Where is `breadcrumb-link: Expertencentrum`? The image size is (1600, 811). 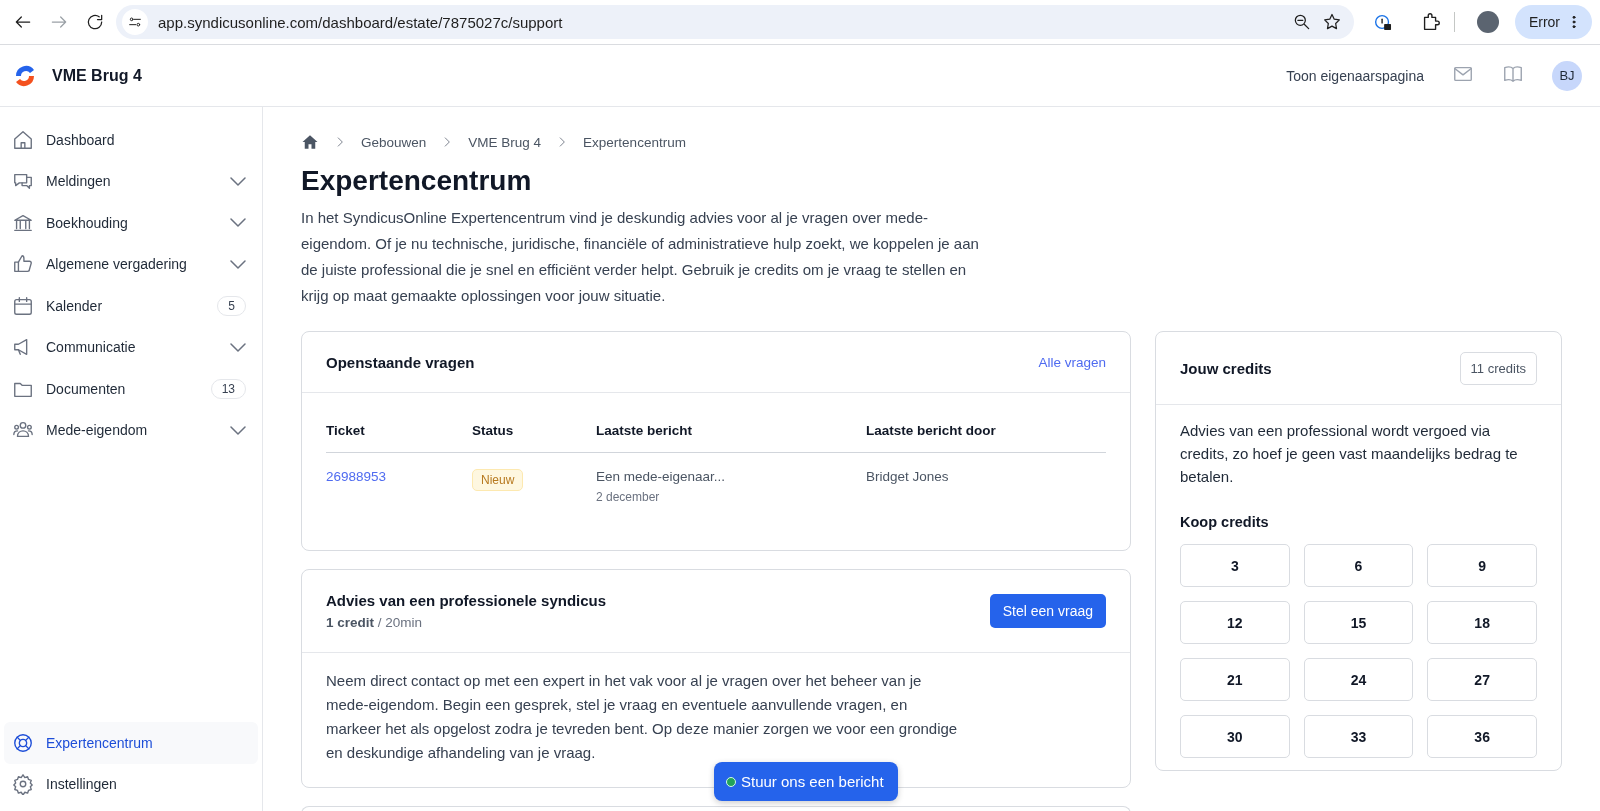 breadcrumb-link: Expertencentrum is located at coordinates (634, 142).